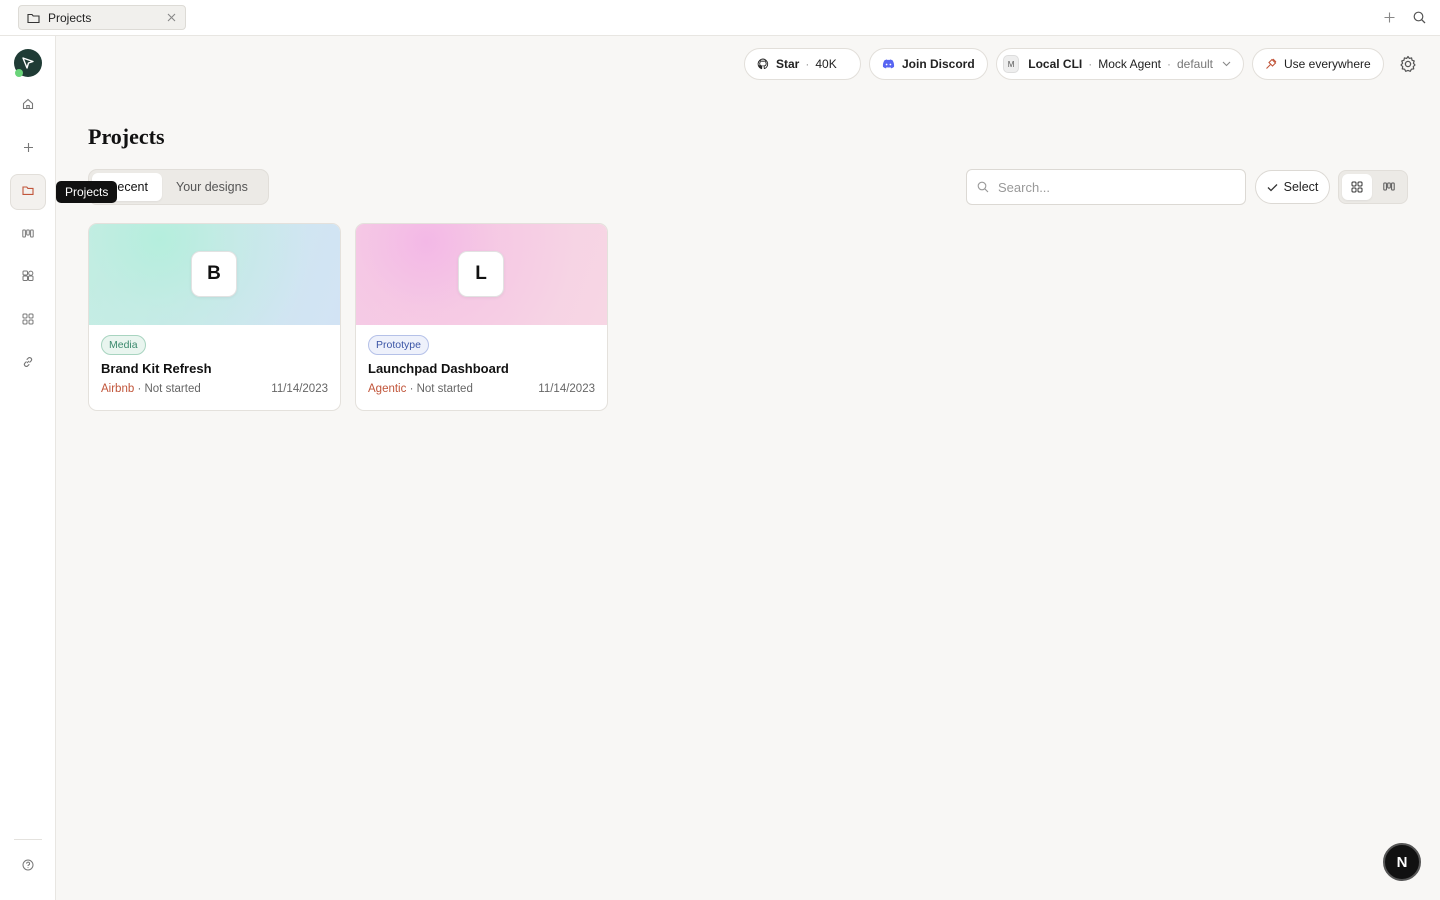 Image resolution: width=1440 pixels, height=900 pixels. I want to click on sidebar-item-home, so click(28, 106).